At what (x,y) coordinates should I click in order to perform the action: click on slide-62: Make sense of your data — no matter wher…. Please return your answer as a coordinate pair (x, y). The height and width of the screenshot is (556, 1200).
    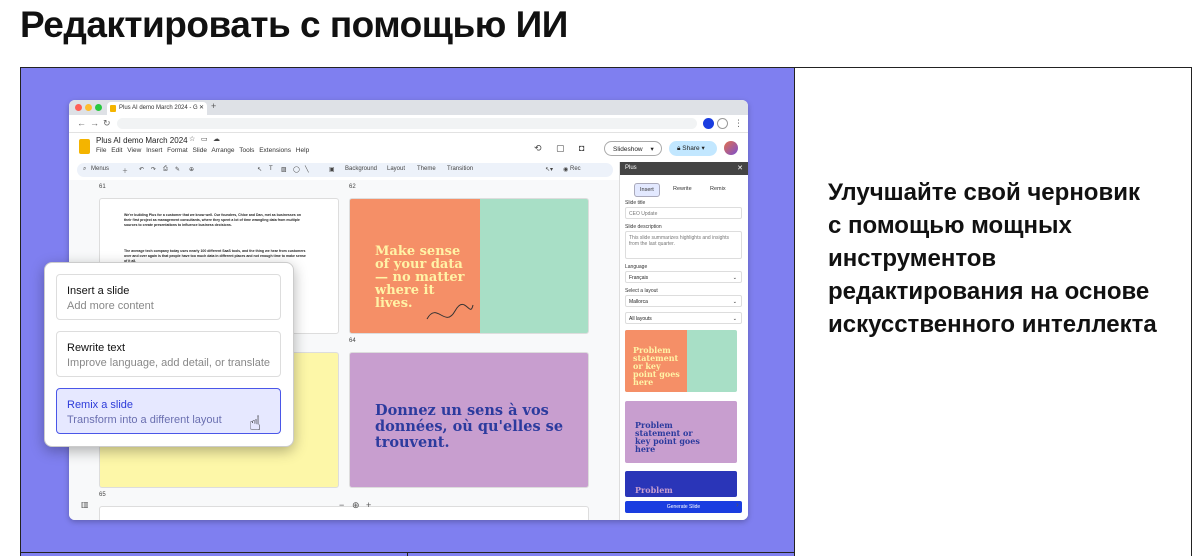
    Looking at the image, I should click on (469, 266).